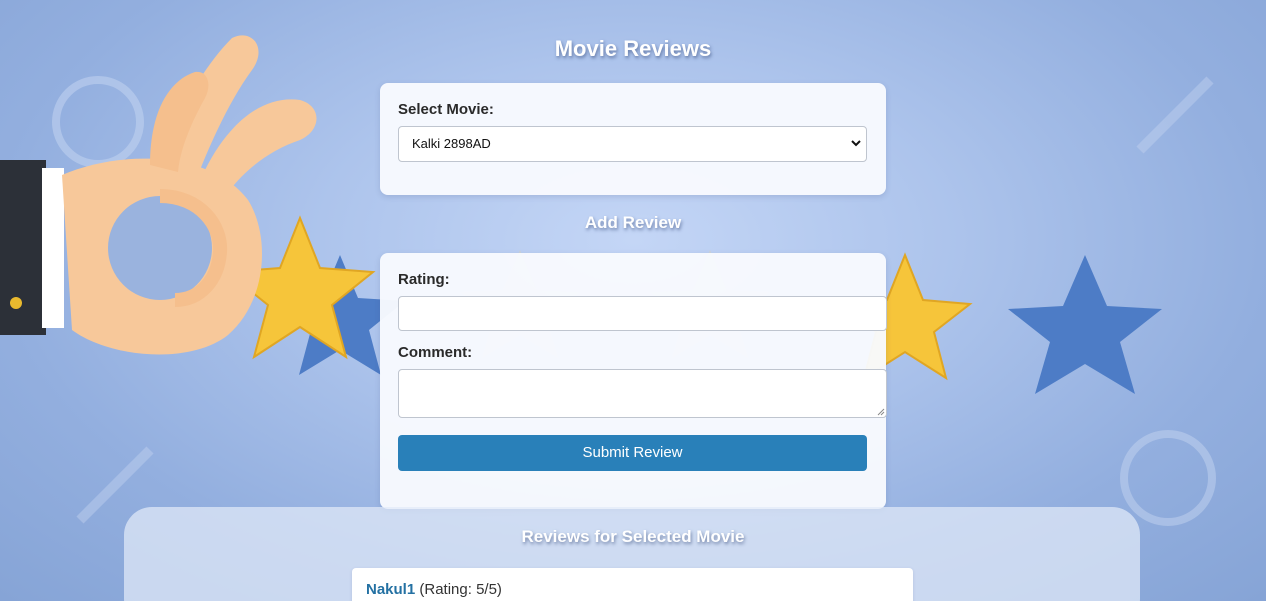 The height and width of the screenshot is (601, 1266). What do you see at coordinates (632, 584) in the screenshot?
I see `review-list-item: Nakul1 (Rating: 5/5)` at bounding box center [632, 584].